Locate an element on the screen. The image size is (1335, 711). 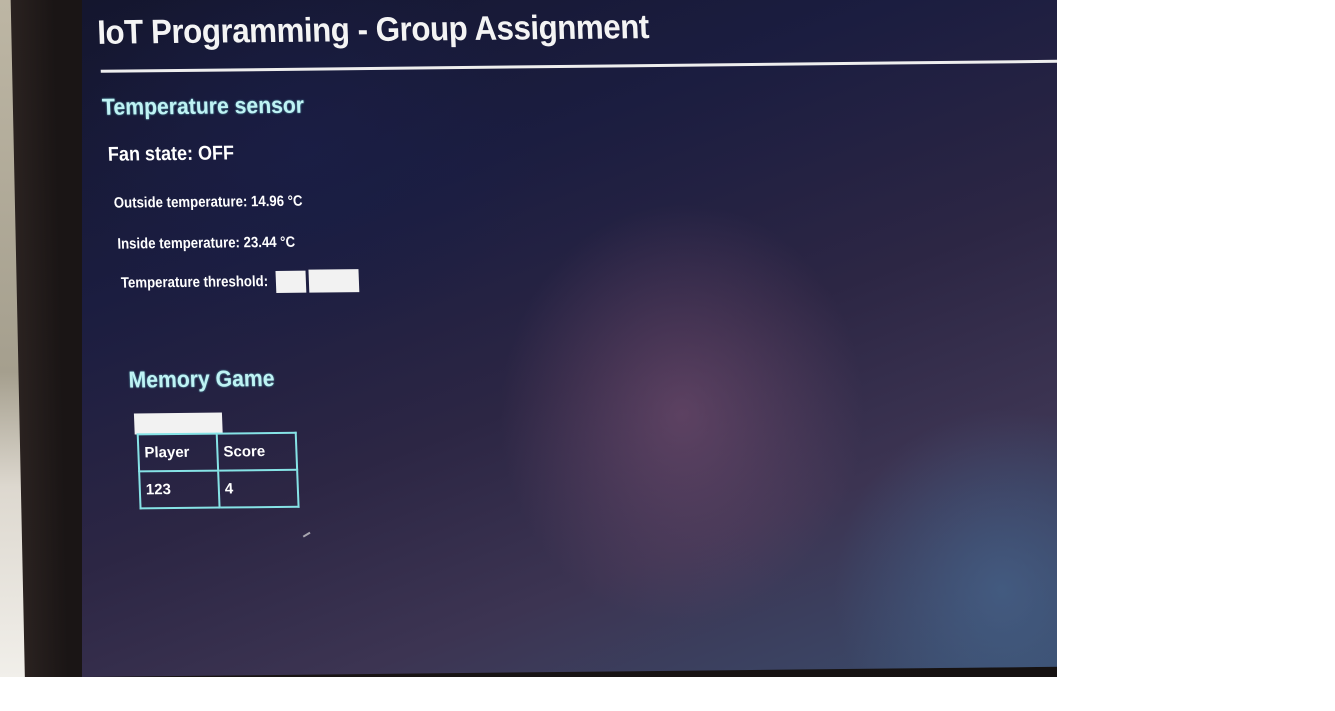
score-table: Player Score 123 4 is located at coordinates (218, 470).